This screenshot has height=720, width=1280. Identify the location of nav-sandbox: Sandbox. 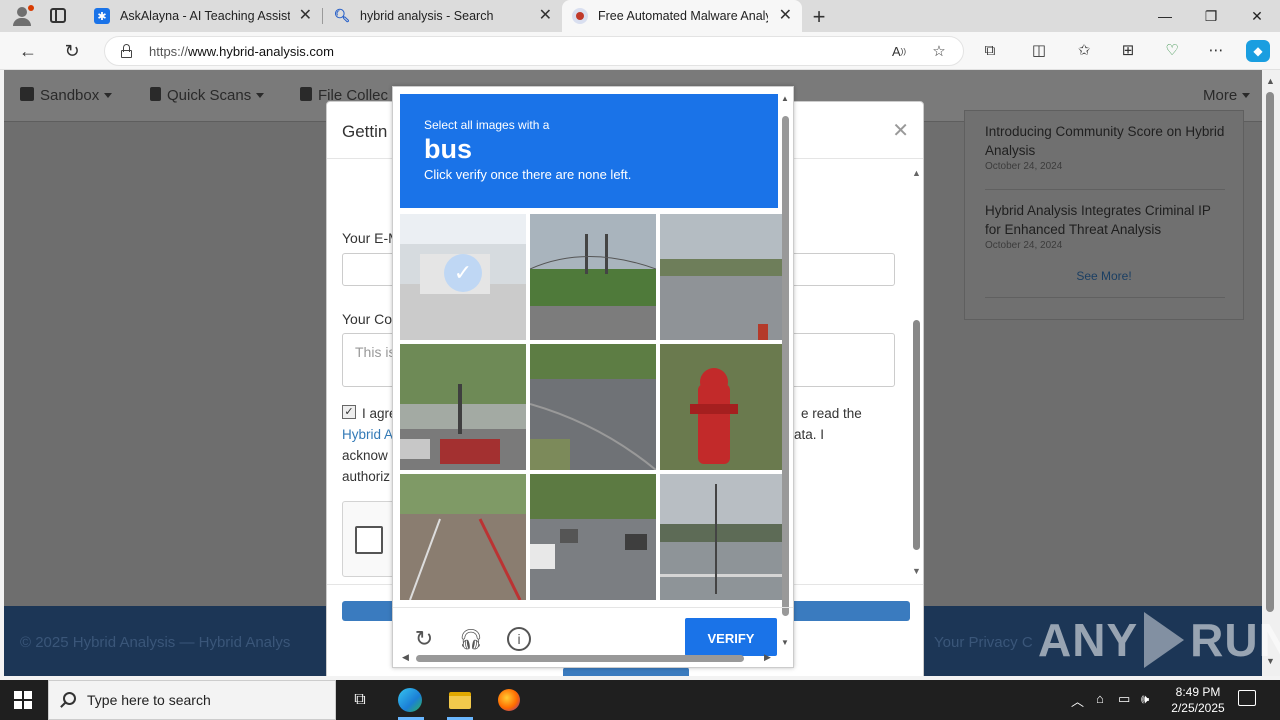
(66, 95).